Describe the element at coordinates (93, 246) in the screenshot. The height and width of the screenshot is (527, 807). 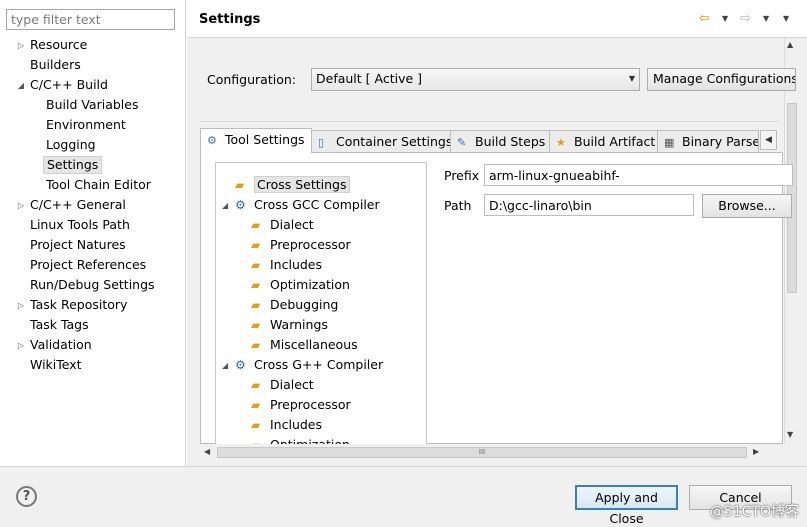
I see `nav-item: Project Natures` at that location.